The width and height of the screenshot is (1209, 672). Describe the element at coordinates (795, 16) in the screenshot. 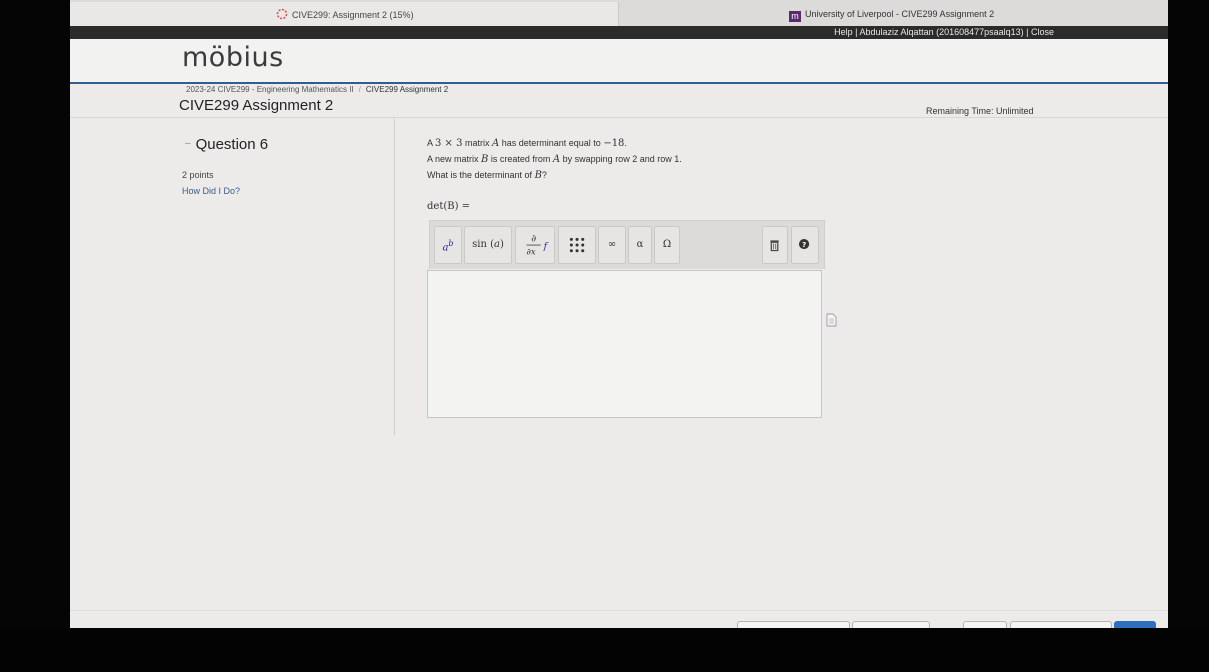

I see `university-logo-icon: m` at that location.